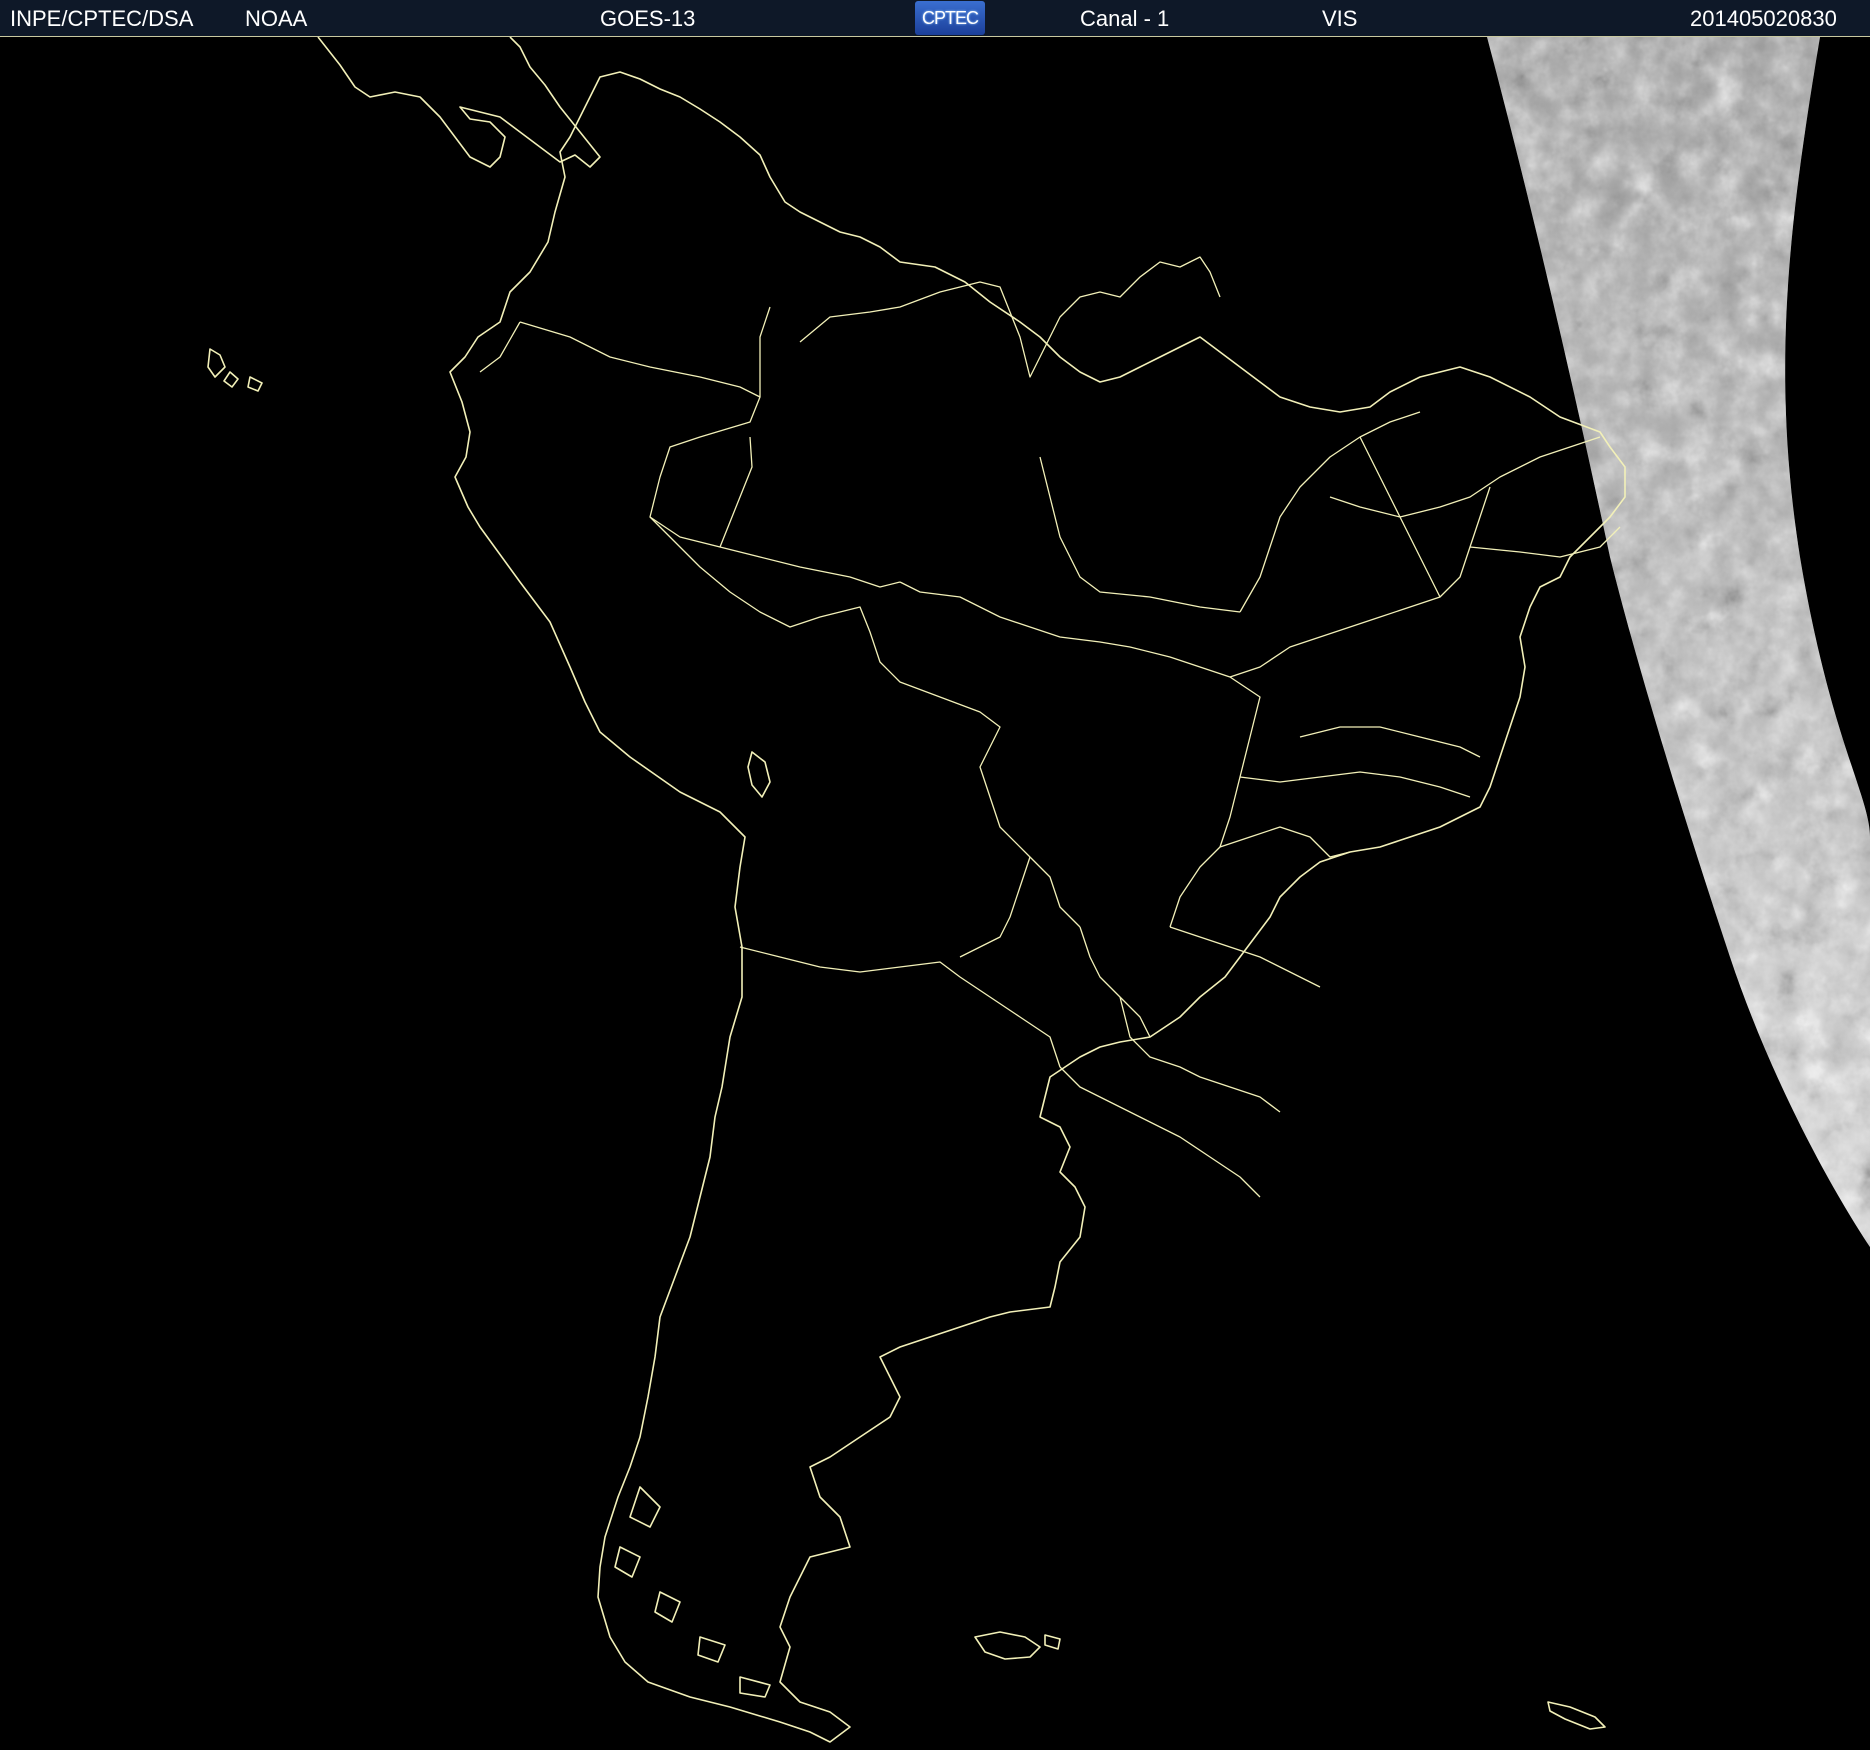 The width and height of the screenshot is (1870, 1750). What do you see at coordinates (102, 18) in the screenshot?
I see `institution-label: INPE/CPTEC/DSA` at bounding box center [102, 18].